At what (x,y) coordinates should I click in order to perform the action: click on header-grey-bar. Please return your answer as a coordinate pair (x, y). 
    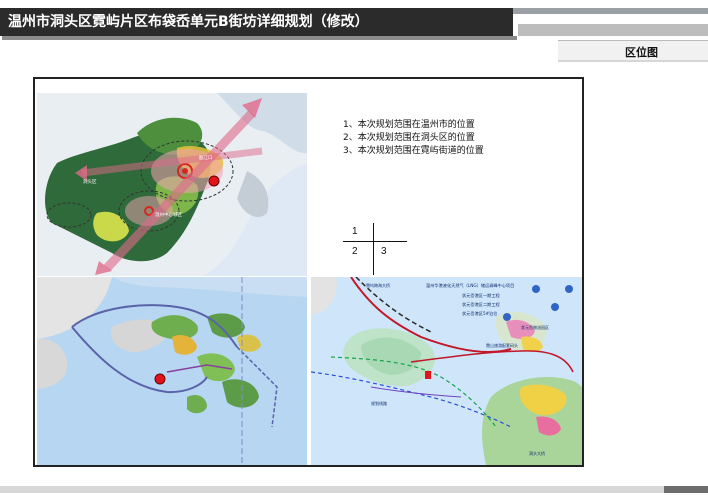
    Looking at the image, I should click on (613, 30).